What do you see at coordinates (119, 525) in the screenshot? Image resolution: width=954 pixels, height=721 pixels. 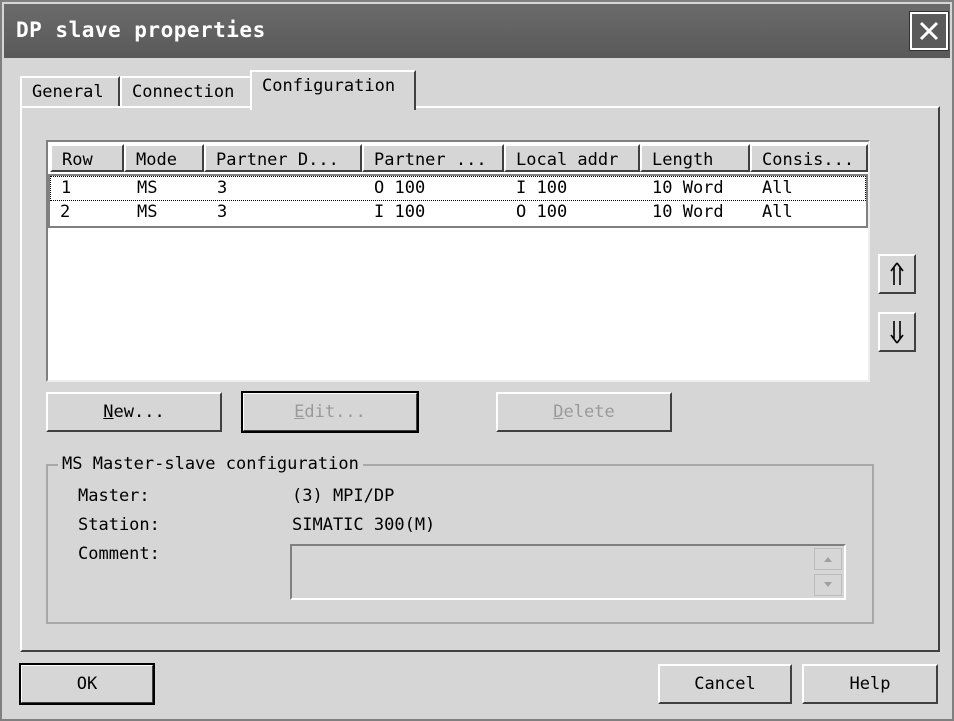 I see `station-label: Station:` at bounding box center [119, 525].